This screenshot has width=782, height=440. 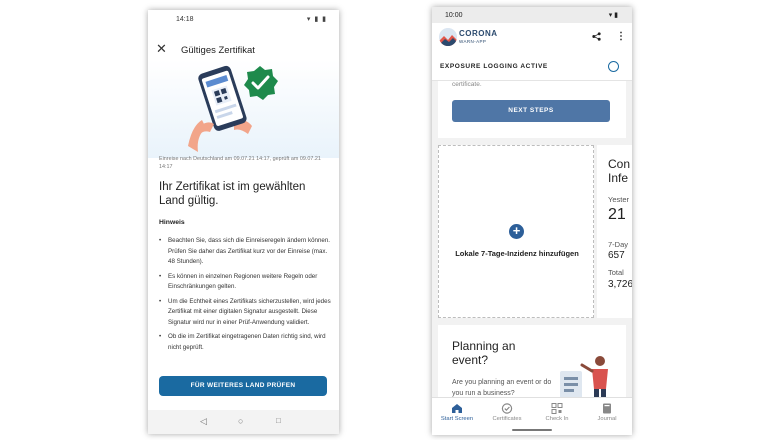 I want to click on recents-icon: □, so click(x=278, y=420).